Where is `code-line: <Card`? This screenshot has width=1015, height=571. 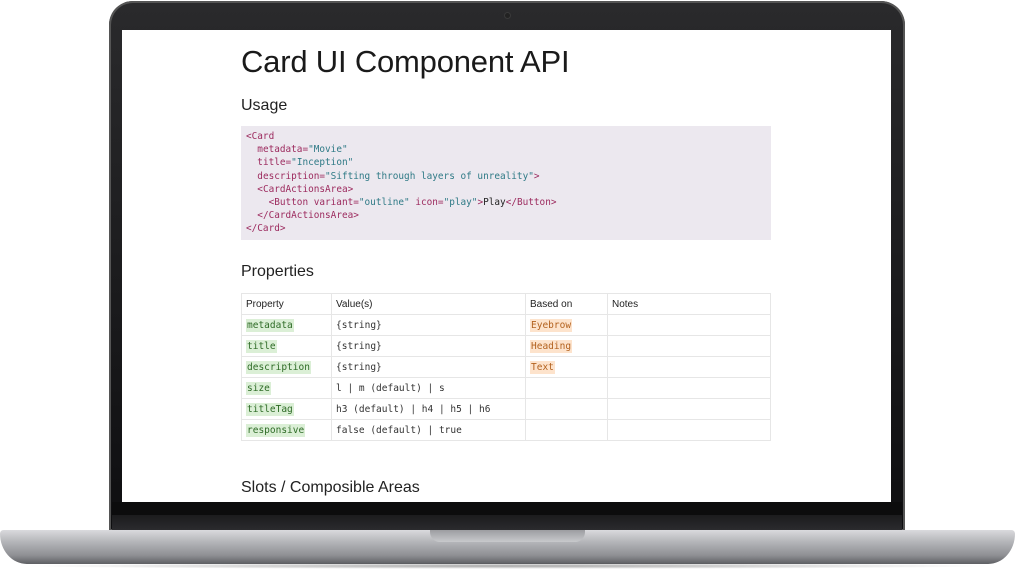 code-line: <Card is located at coordinates (506, 136).